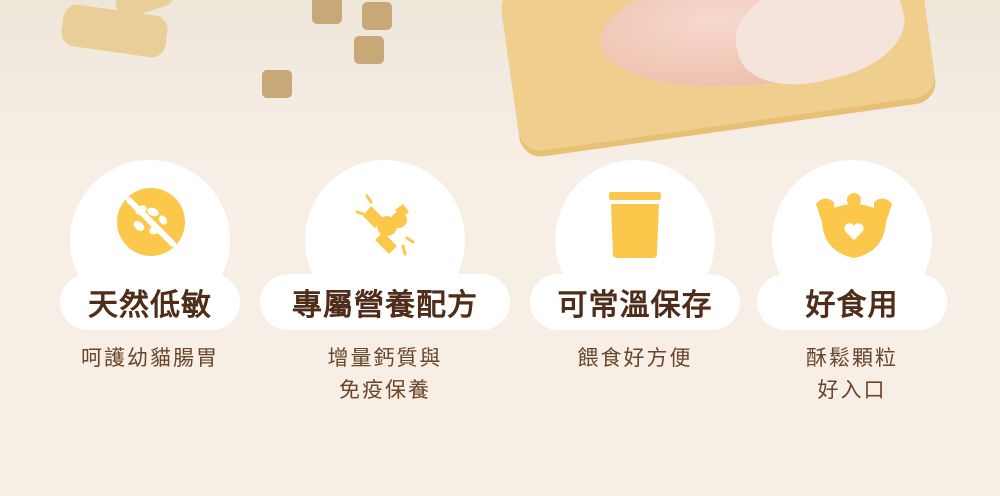 Image resolution: width=1000 pixels, height=496 pixels. Describe the element at coordinates (385, 374) in the screenshot. I see `feature-description: 增量鈣質與 免疫保養` at that location.